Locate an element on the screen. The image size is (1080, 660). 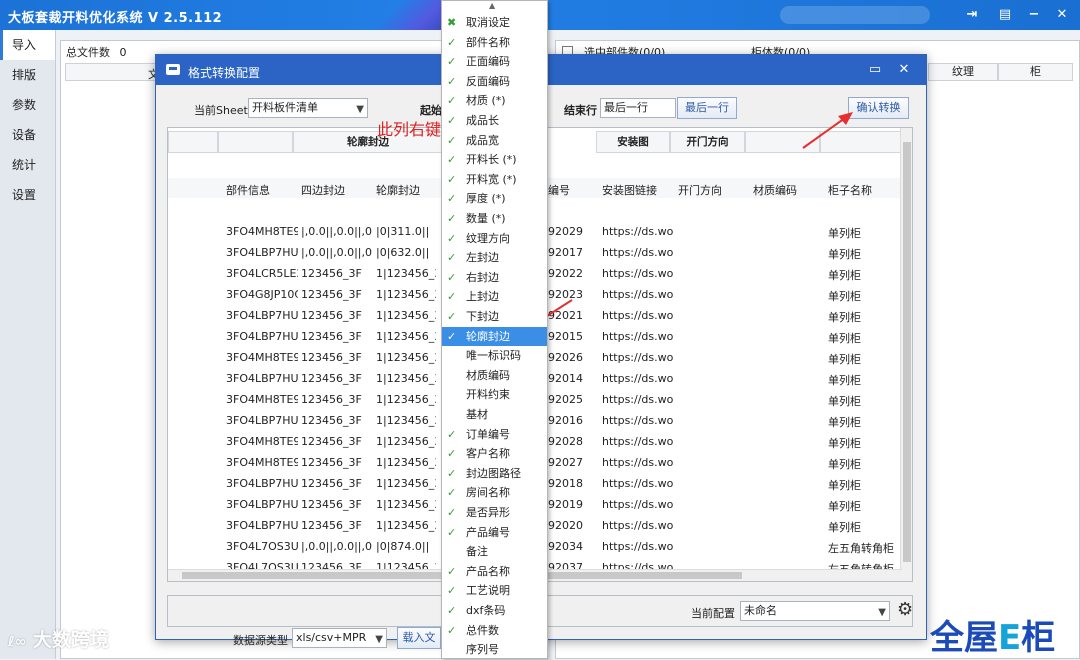
menu-item: 基材 is located at coordinates (494, 415).